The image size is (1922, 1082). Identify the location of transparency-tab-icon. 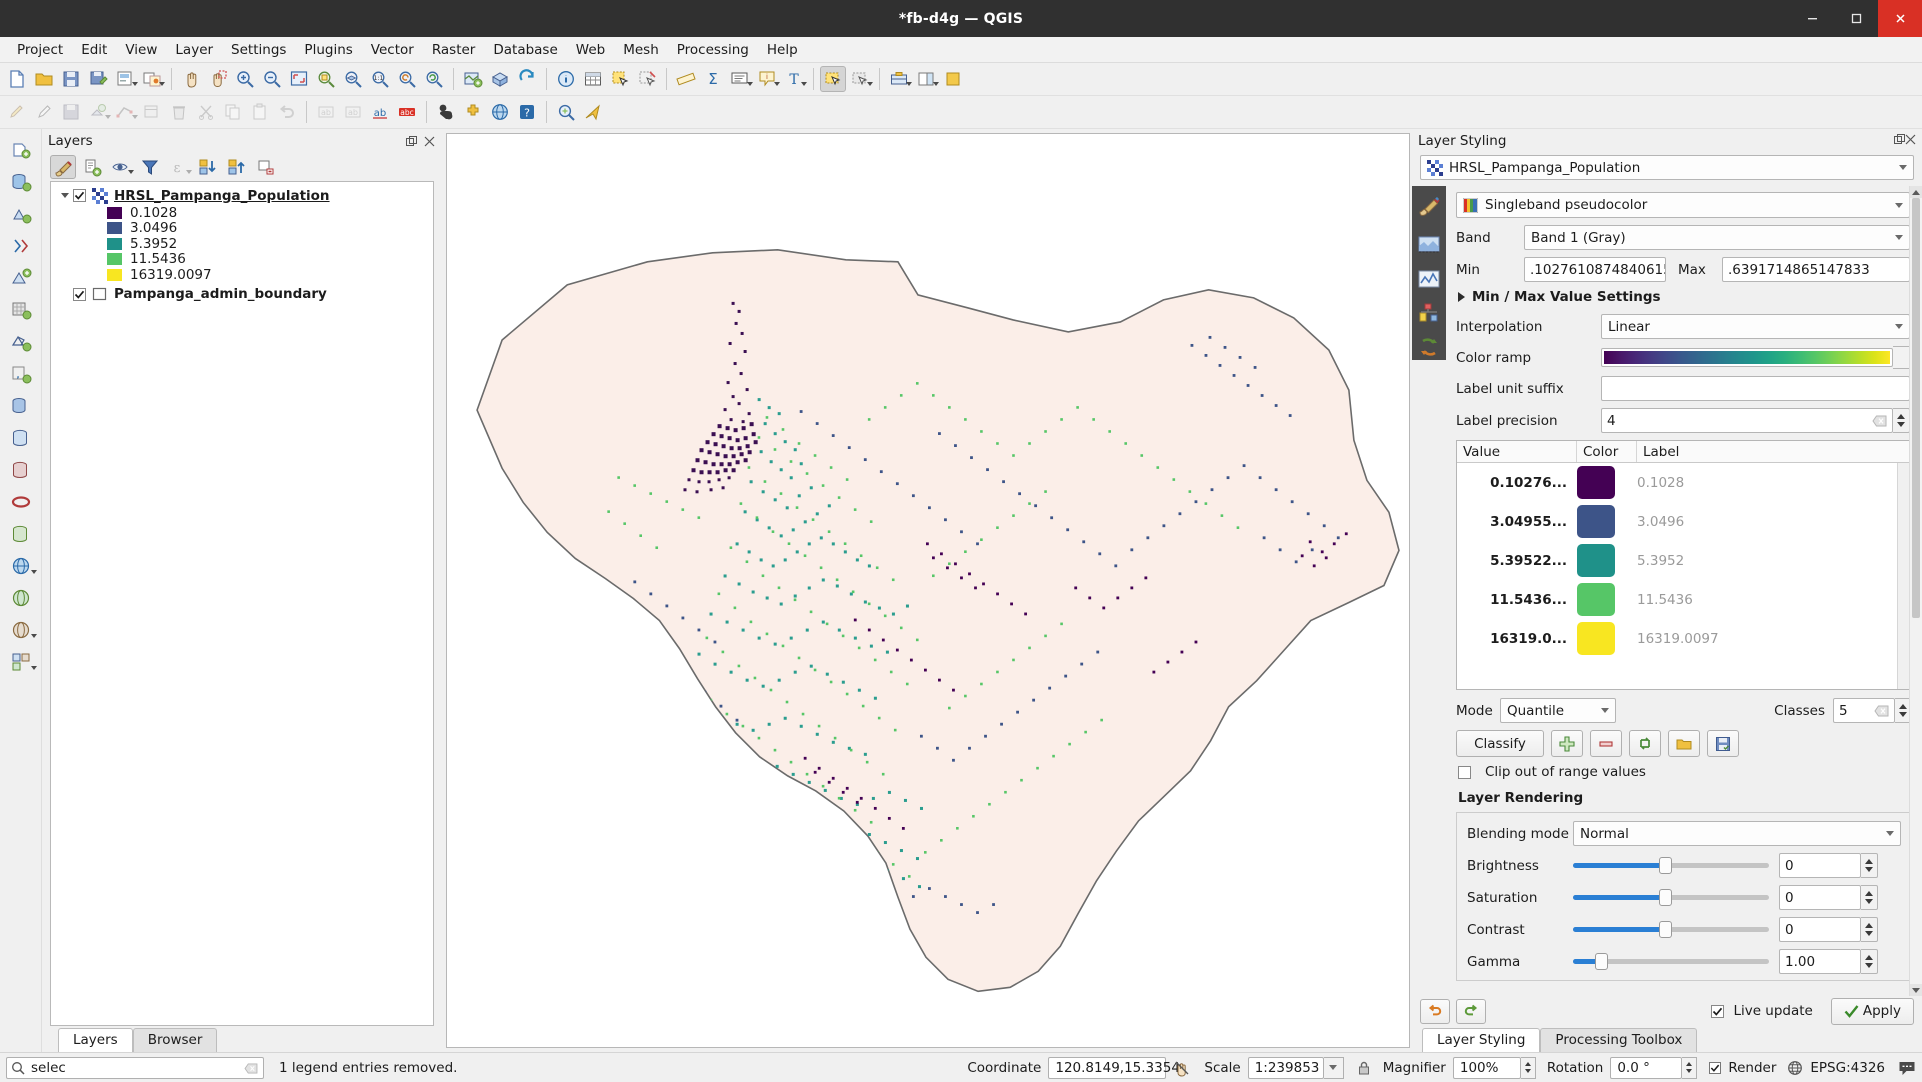
(1429, 245).